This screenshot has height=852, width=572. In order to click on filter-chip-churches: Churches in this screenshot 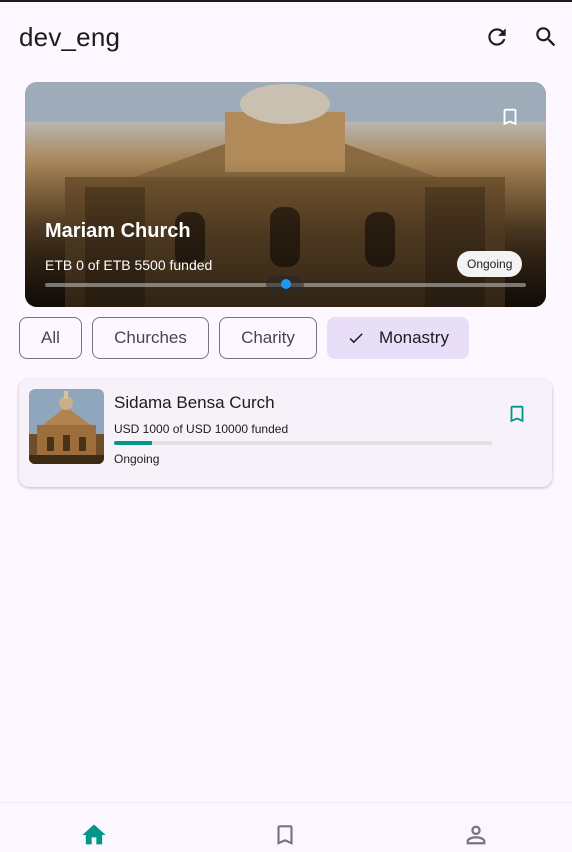, I will do `click(150, 338)`.